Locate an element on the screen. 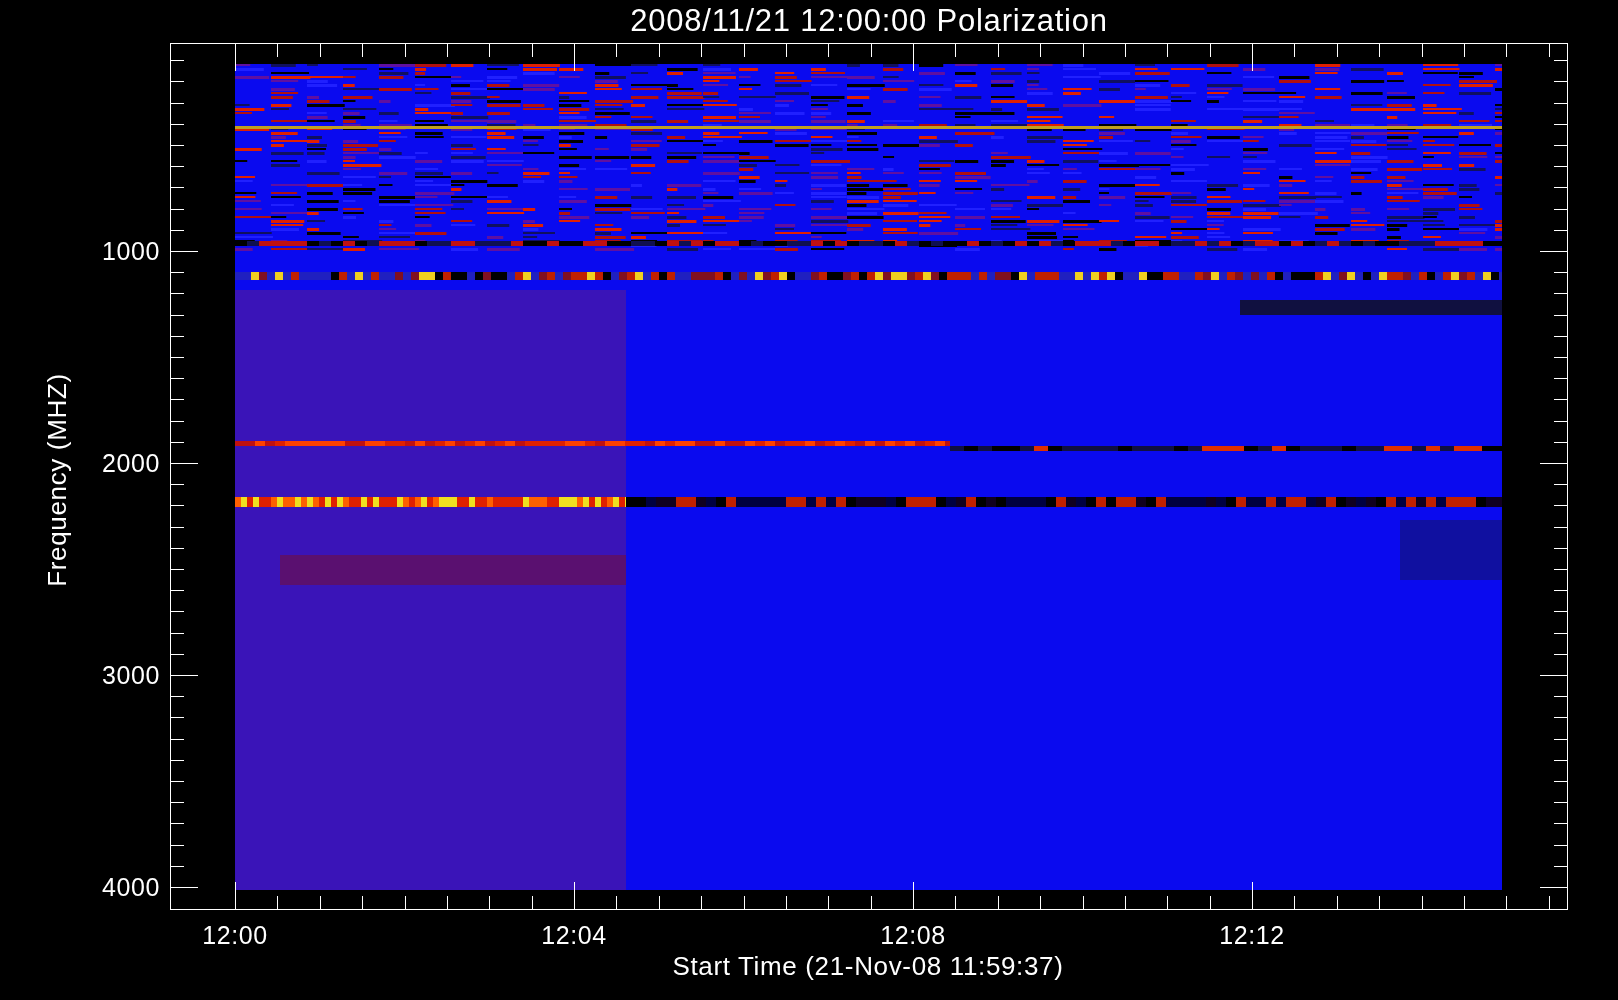 The width and height of the screenshot is (1618, 1000). tick-label: 4000 is located at coordinates (130, 887).